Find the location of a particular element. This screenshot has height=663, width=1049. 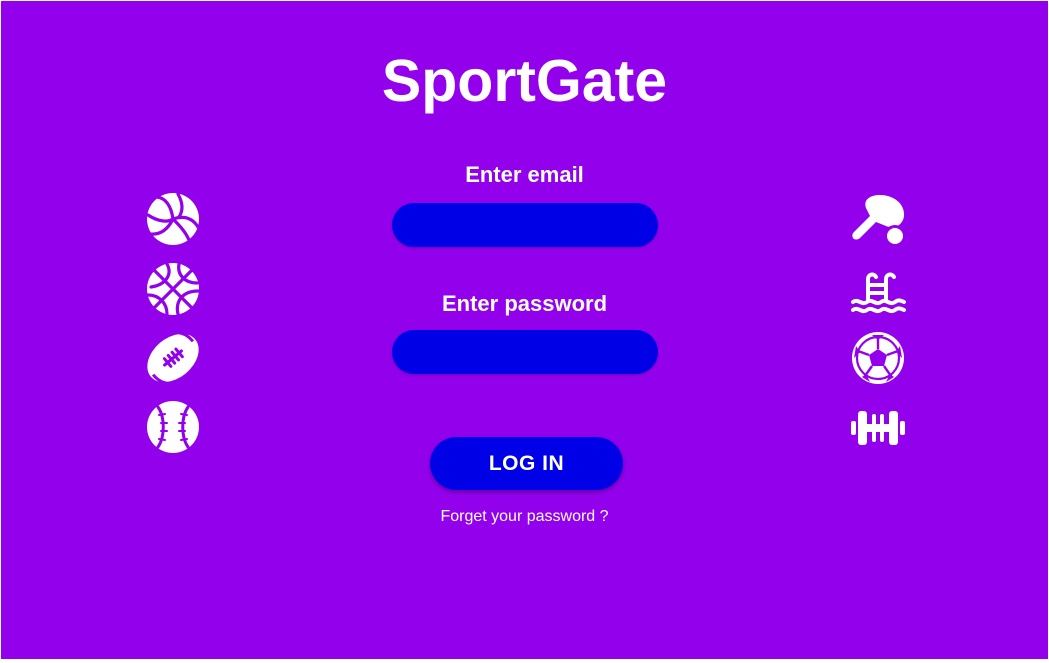

baseball-icon is located at coordinates (173, 427).